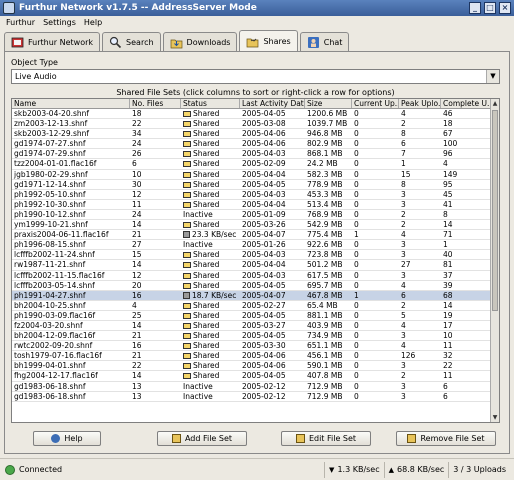 This screenshot has width=514, height=480. Describe the element at coordinates (328, 305) in the screenshot. I see `cell-size: 65.4 MB` at that location.